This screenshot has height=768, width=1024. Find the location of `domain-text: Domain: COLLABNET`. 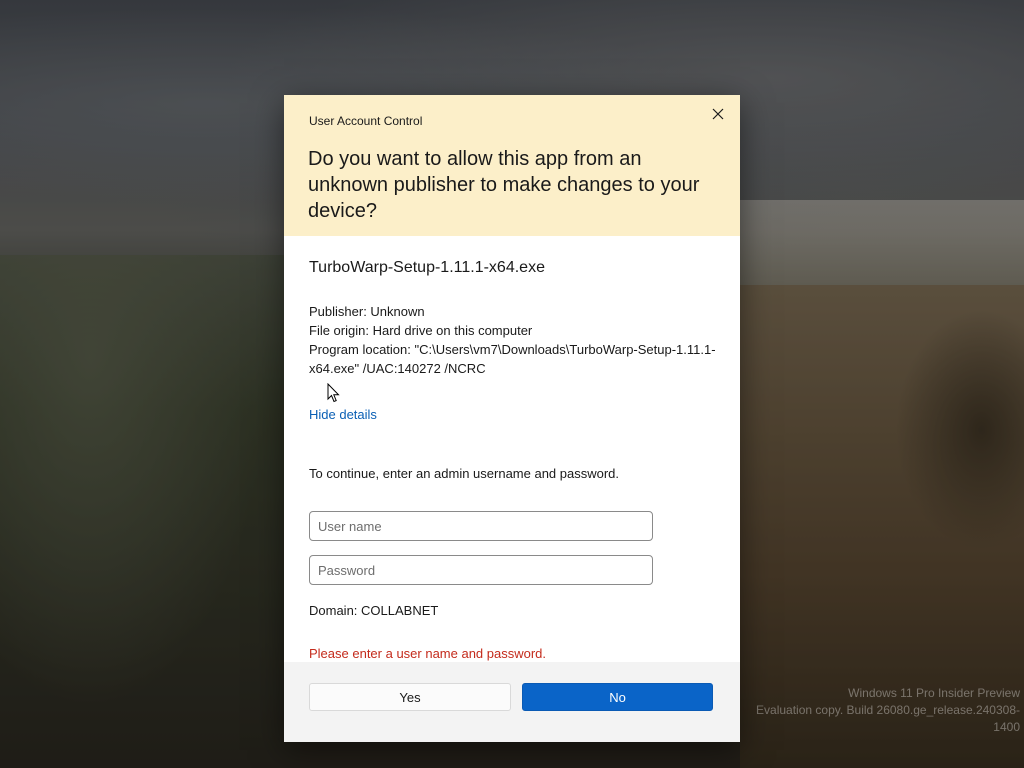

domain-text: Domain: COLLABNET is located at coordinates (374, 610).